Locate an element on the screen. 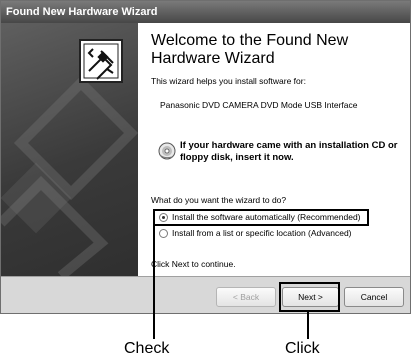 This screenshot has width=412, height=360. cd-icon is located at coordinates (167, 151).